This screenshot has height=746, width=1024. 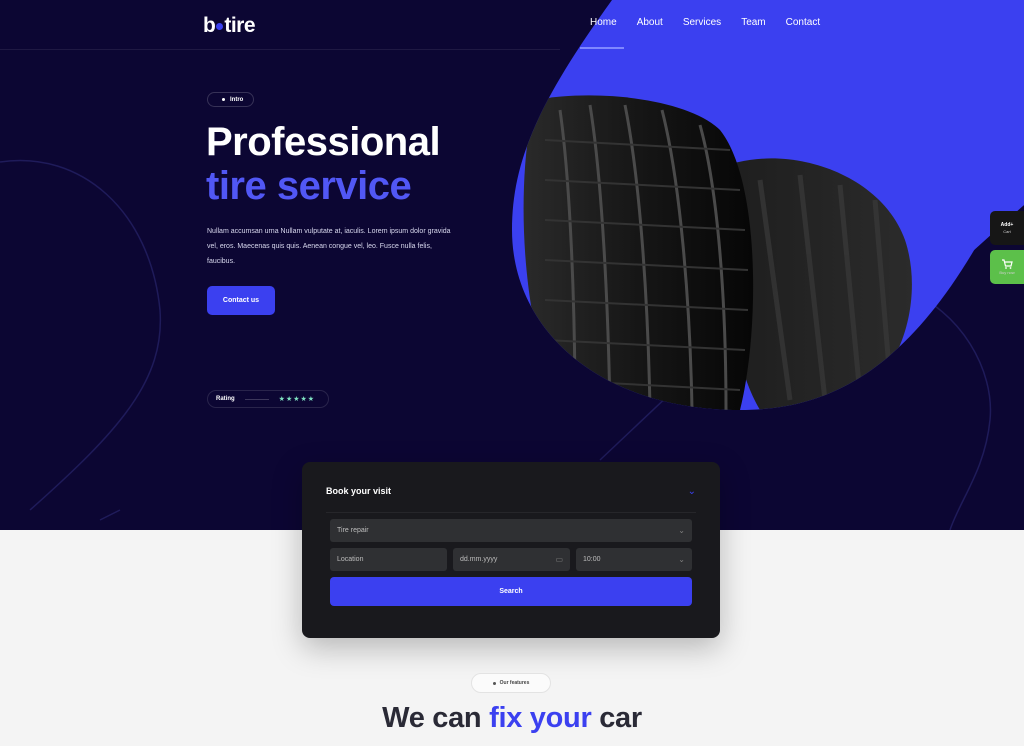 I want to click on main-nav: Home About Services Team Contact, so click(x=705, y=23).